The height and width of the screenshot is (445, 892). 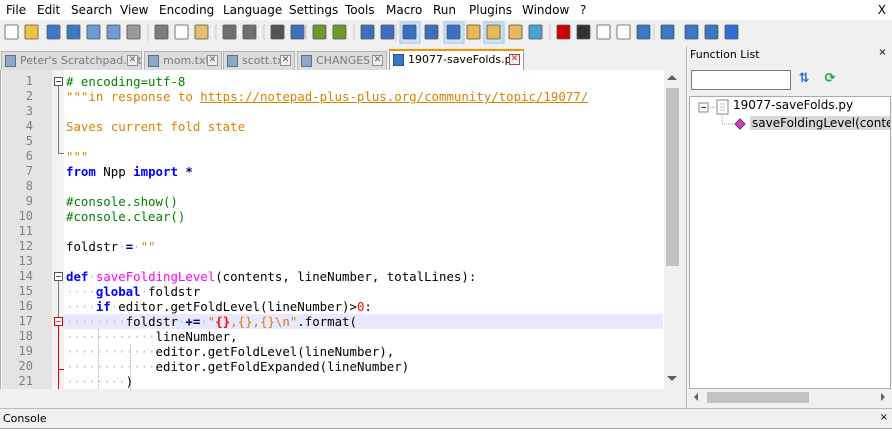 What do you see at coordinates (360, 10) in the screenshot?
I see `menu-tools: Tools` at bounding box center [360, 10].